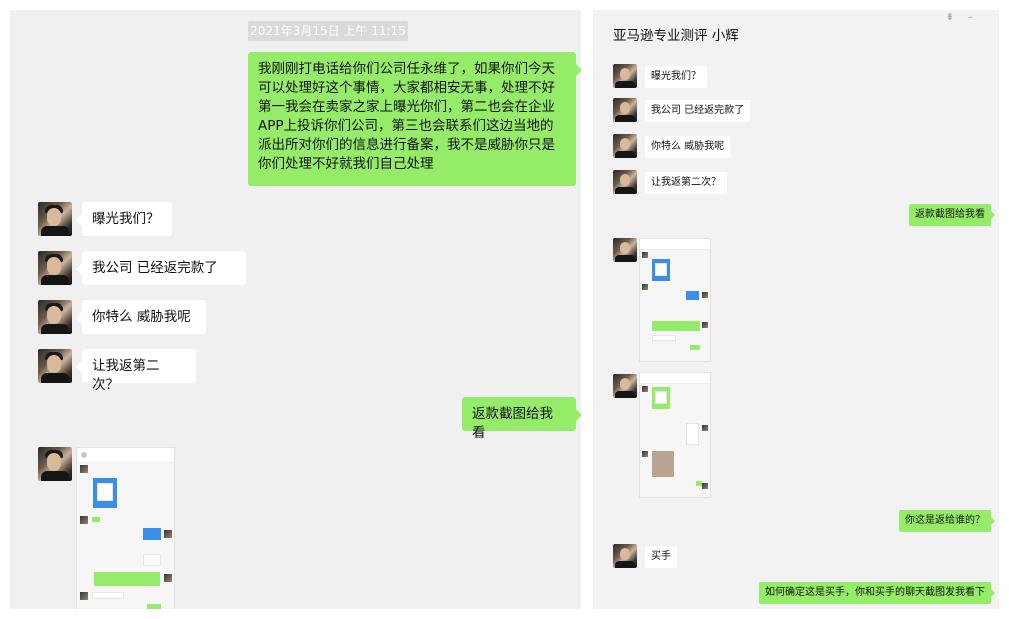 Image resolution: width=1009 pixels, height=619 pixels. What do you see at coordinates (661, 557) in the screenshot?
I see `message-bubble-incoming: 买手` at bounding box center [661, 557].